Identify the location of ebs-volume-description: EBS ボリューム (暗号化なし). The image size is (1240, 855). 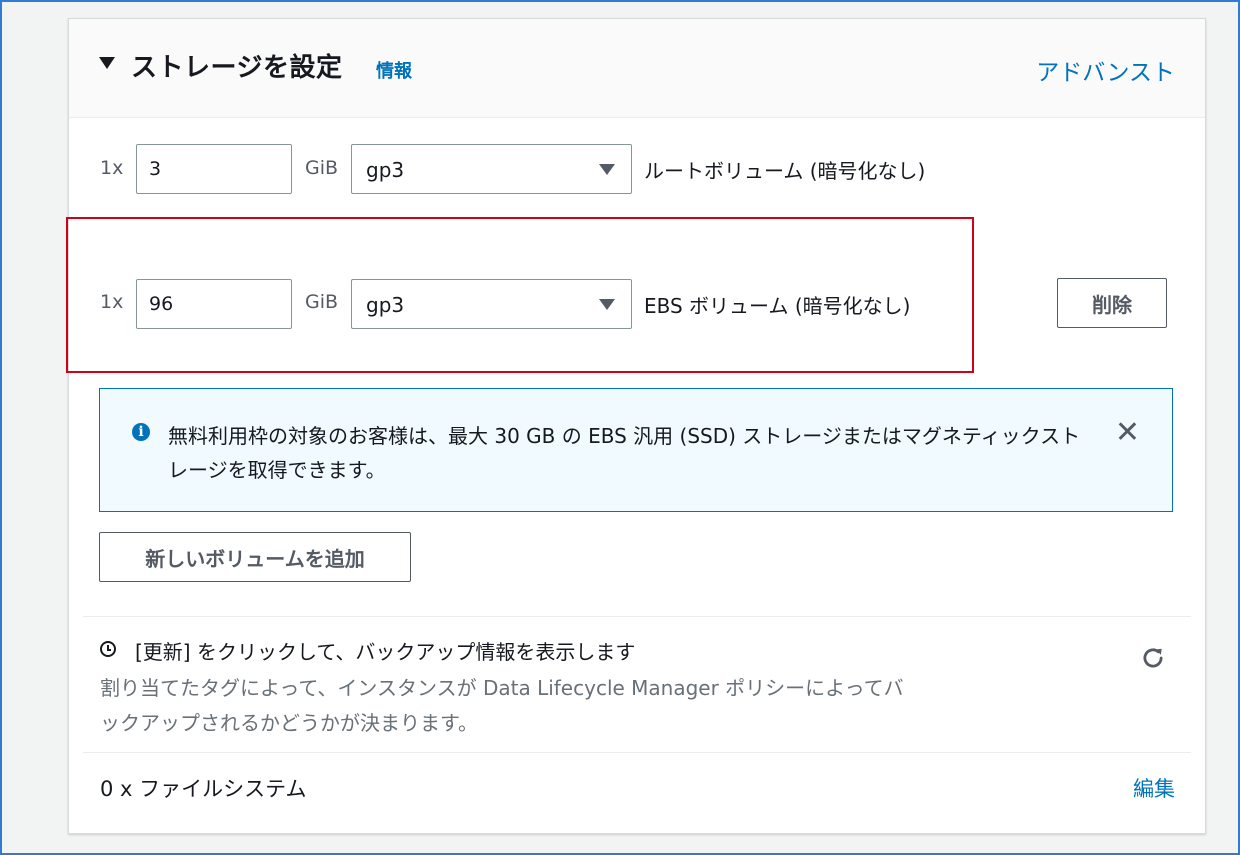
(777, 306).